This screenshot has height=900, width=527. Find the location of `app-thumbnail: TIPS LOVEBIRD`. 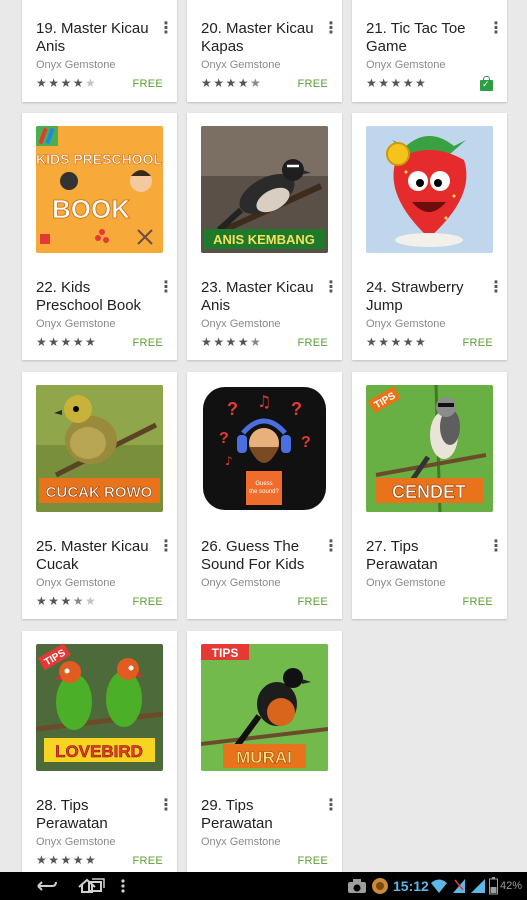

app-thumbnail: TIPS LOVEBIRD is located at coordinates (99, 707).